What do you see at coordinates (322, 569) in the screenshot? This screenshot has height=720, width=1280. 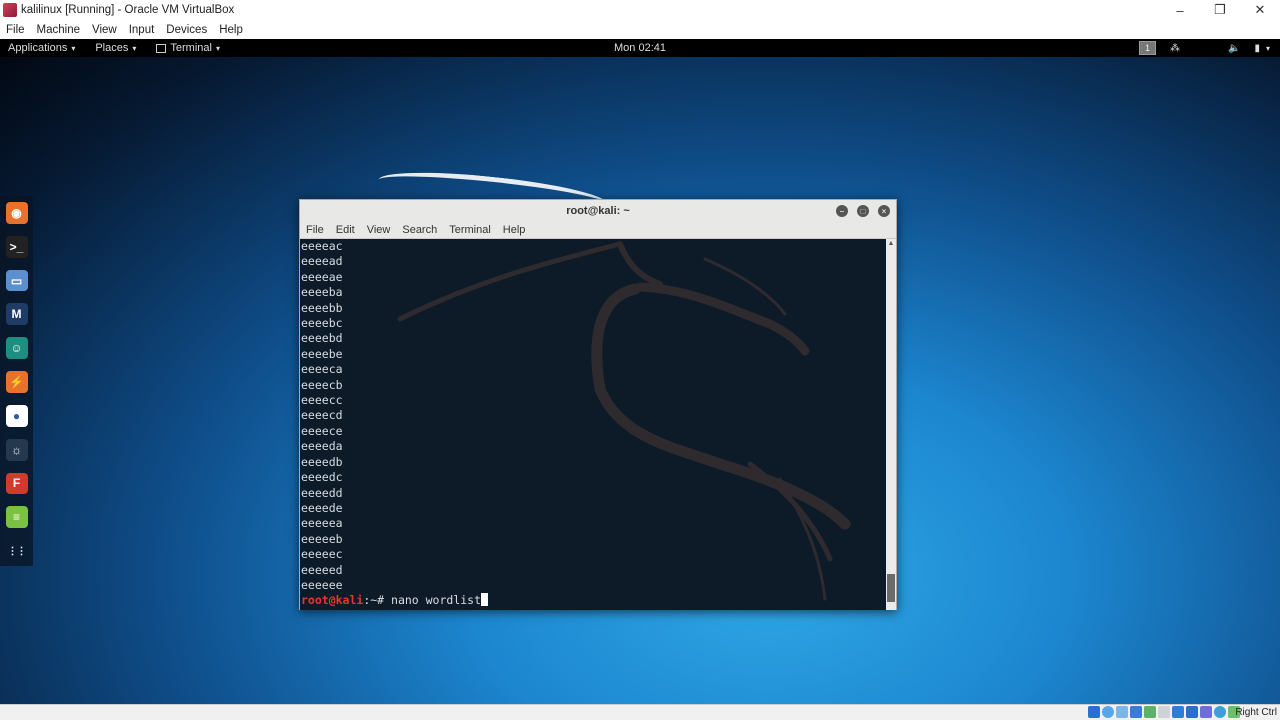 I see `terminal-line: eeeeed` at bounding box center [322, 569].